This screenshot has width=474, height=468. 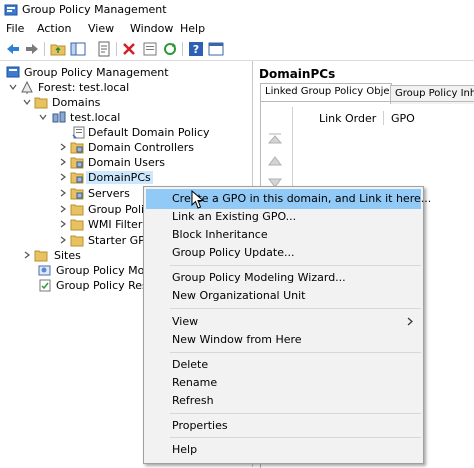 What do you see at coordinates (190, 364) in the screenshot?
I see `menu-item-label: Delete` at bounding box center [190, 364].